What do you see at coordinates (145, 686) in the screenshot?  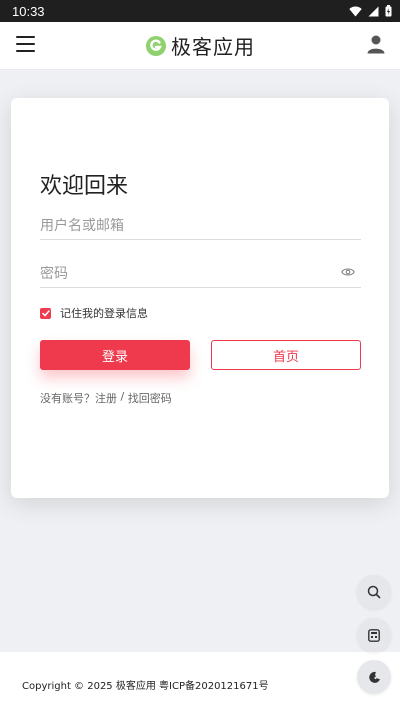 I see `copyright-text: Copyright © 2025 极客应用 粤ICP备2020121671号` at bounding box center [145, 686].